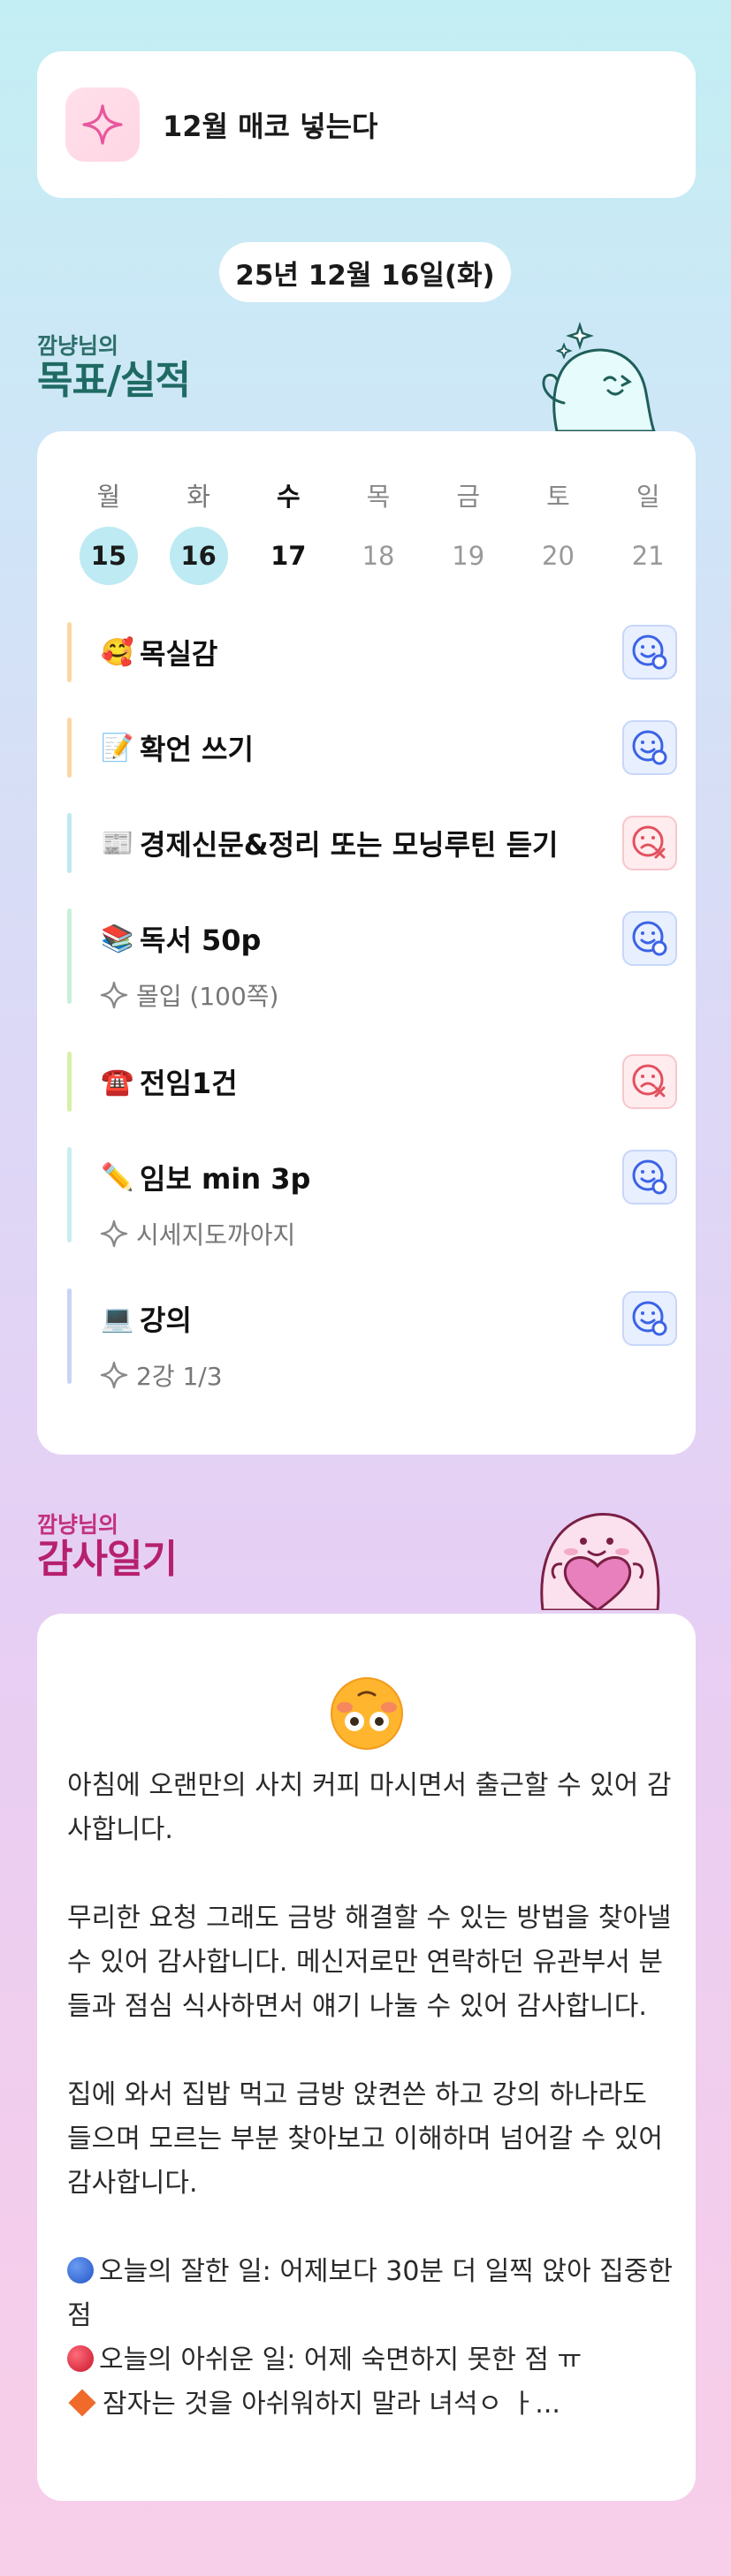  Describe the element at coordinates (216, 1235) in the screenshot. I see `task-sub-label: 시세지도까아지` at that location.